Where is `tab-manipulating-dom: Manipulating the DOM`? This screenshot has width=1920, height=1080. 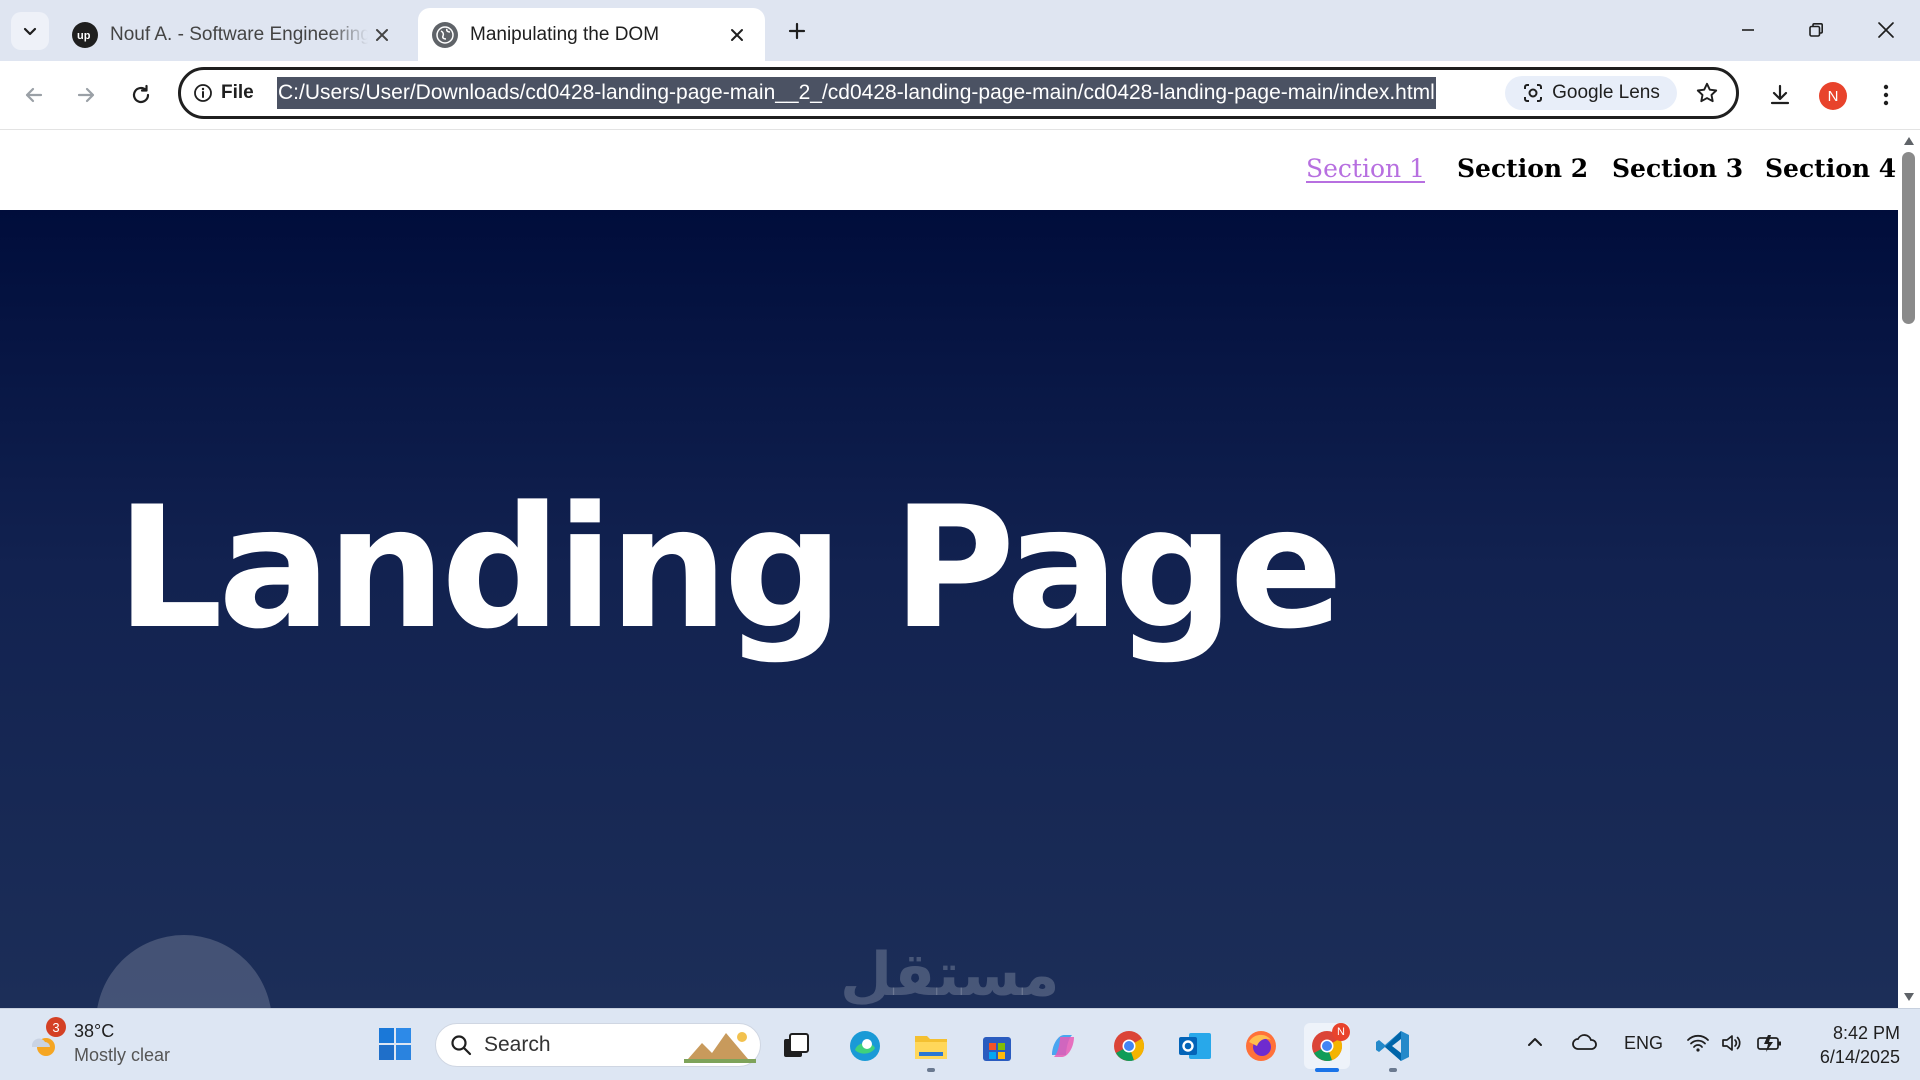 tab-manipulating-dom: Manipulating the DOM is located at coordinates (591, 34).